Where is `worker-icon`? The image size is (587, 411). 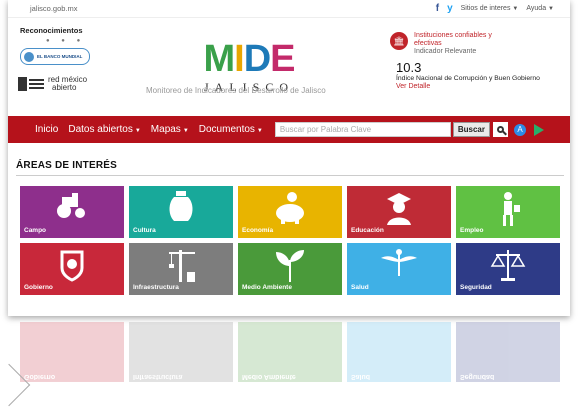
worker-icon is located at coordinates (511, 209).